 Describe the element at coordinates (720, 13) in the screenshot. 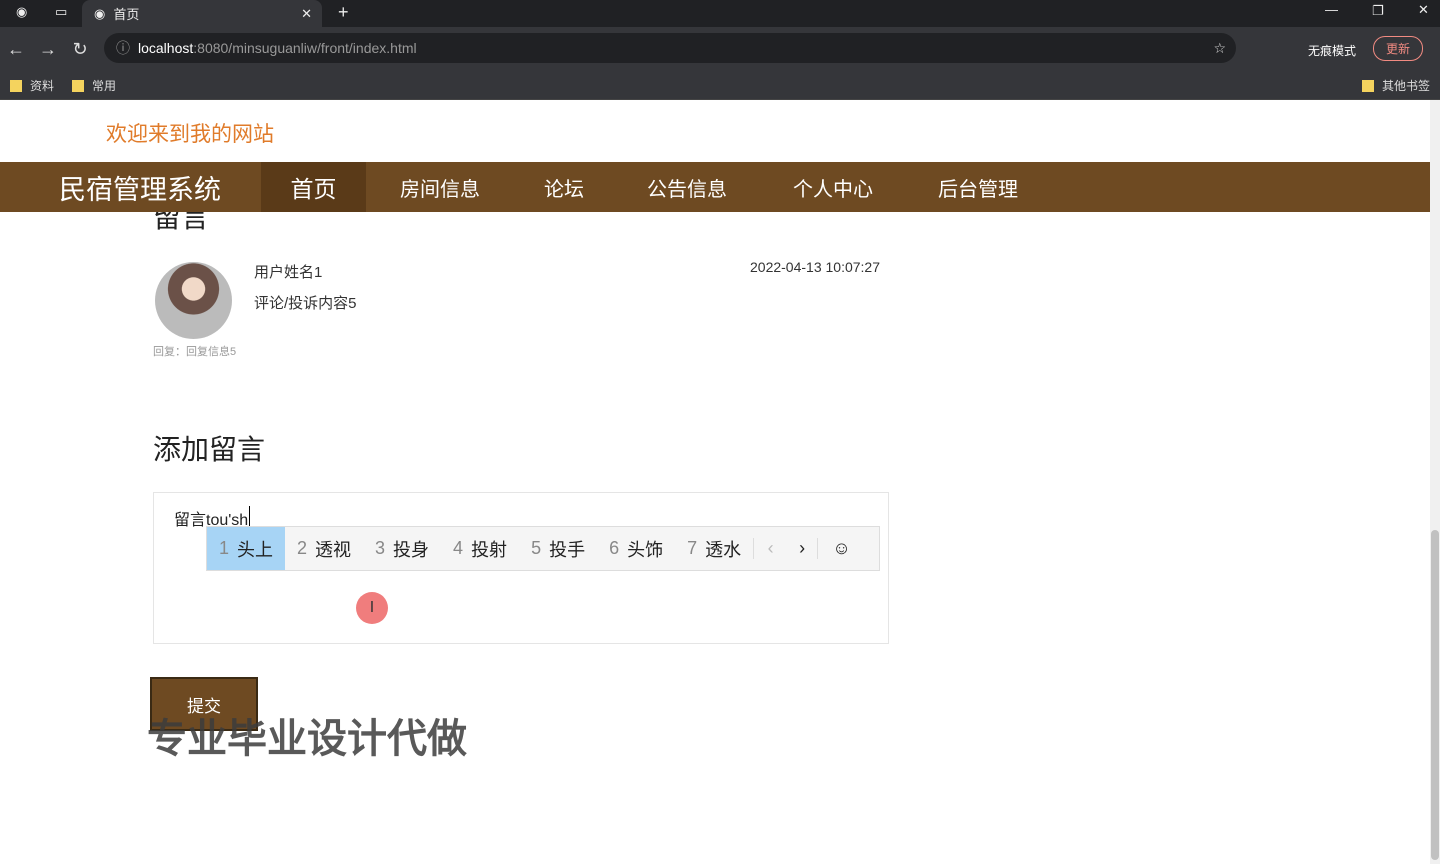

I see `browser-tabbar: ◉ ▭ ◉ 首页 ✕ + — ❐ ✕` at that location.